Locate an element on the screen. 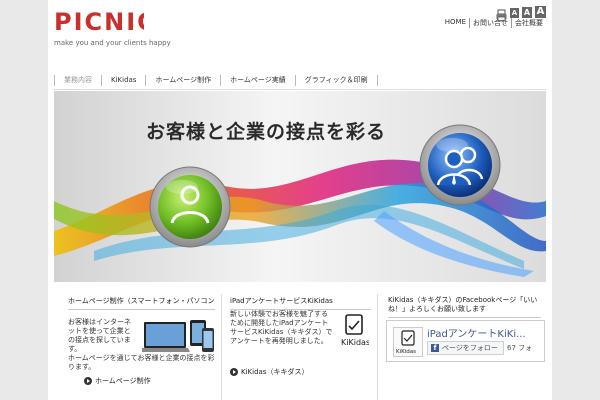  nav-item-web-works: ホームページ実績 is located at coordinates (257, 80).